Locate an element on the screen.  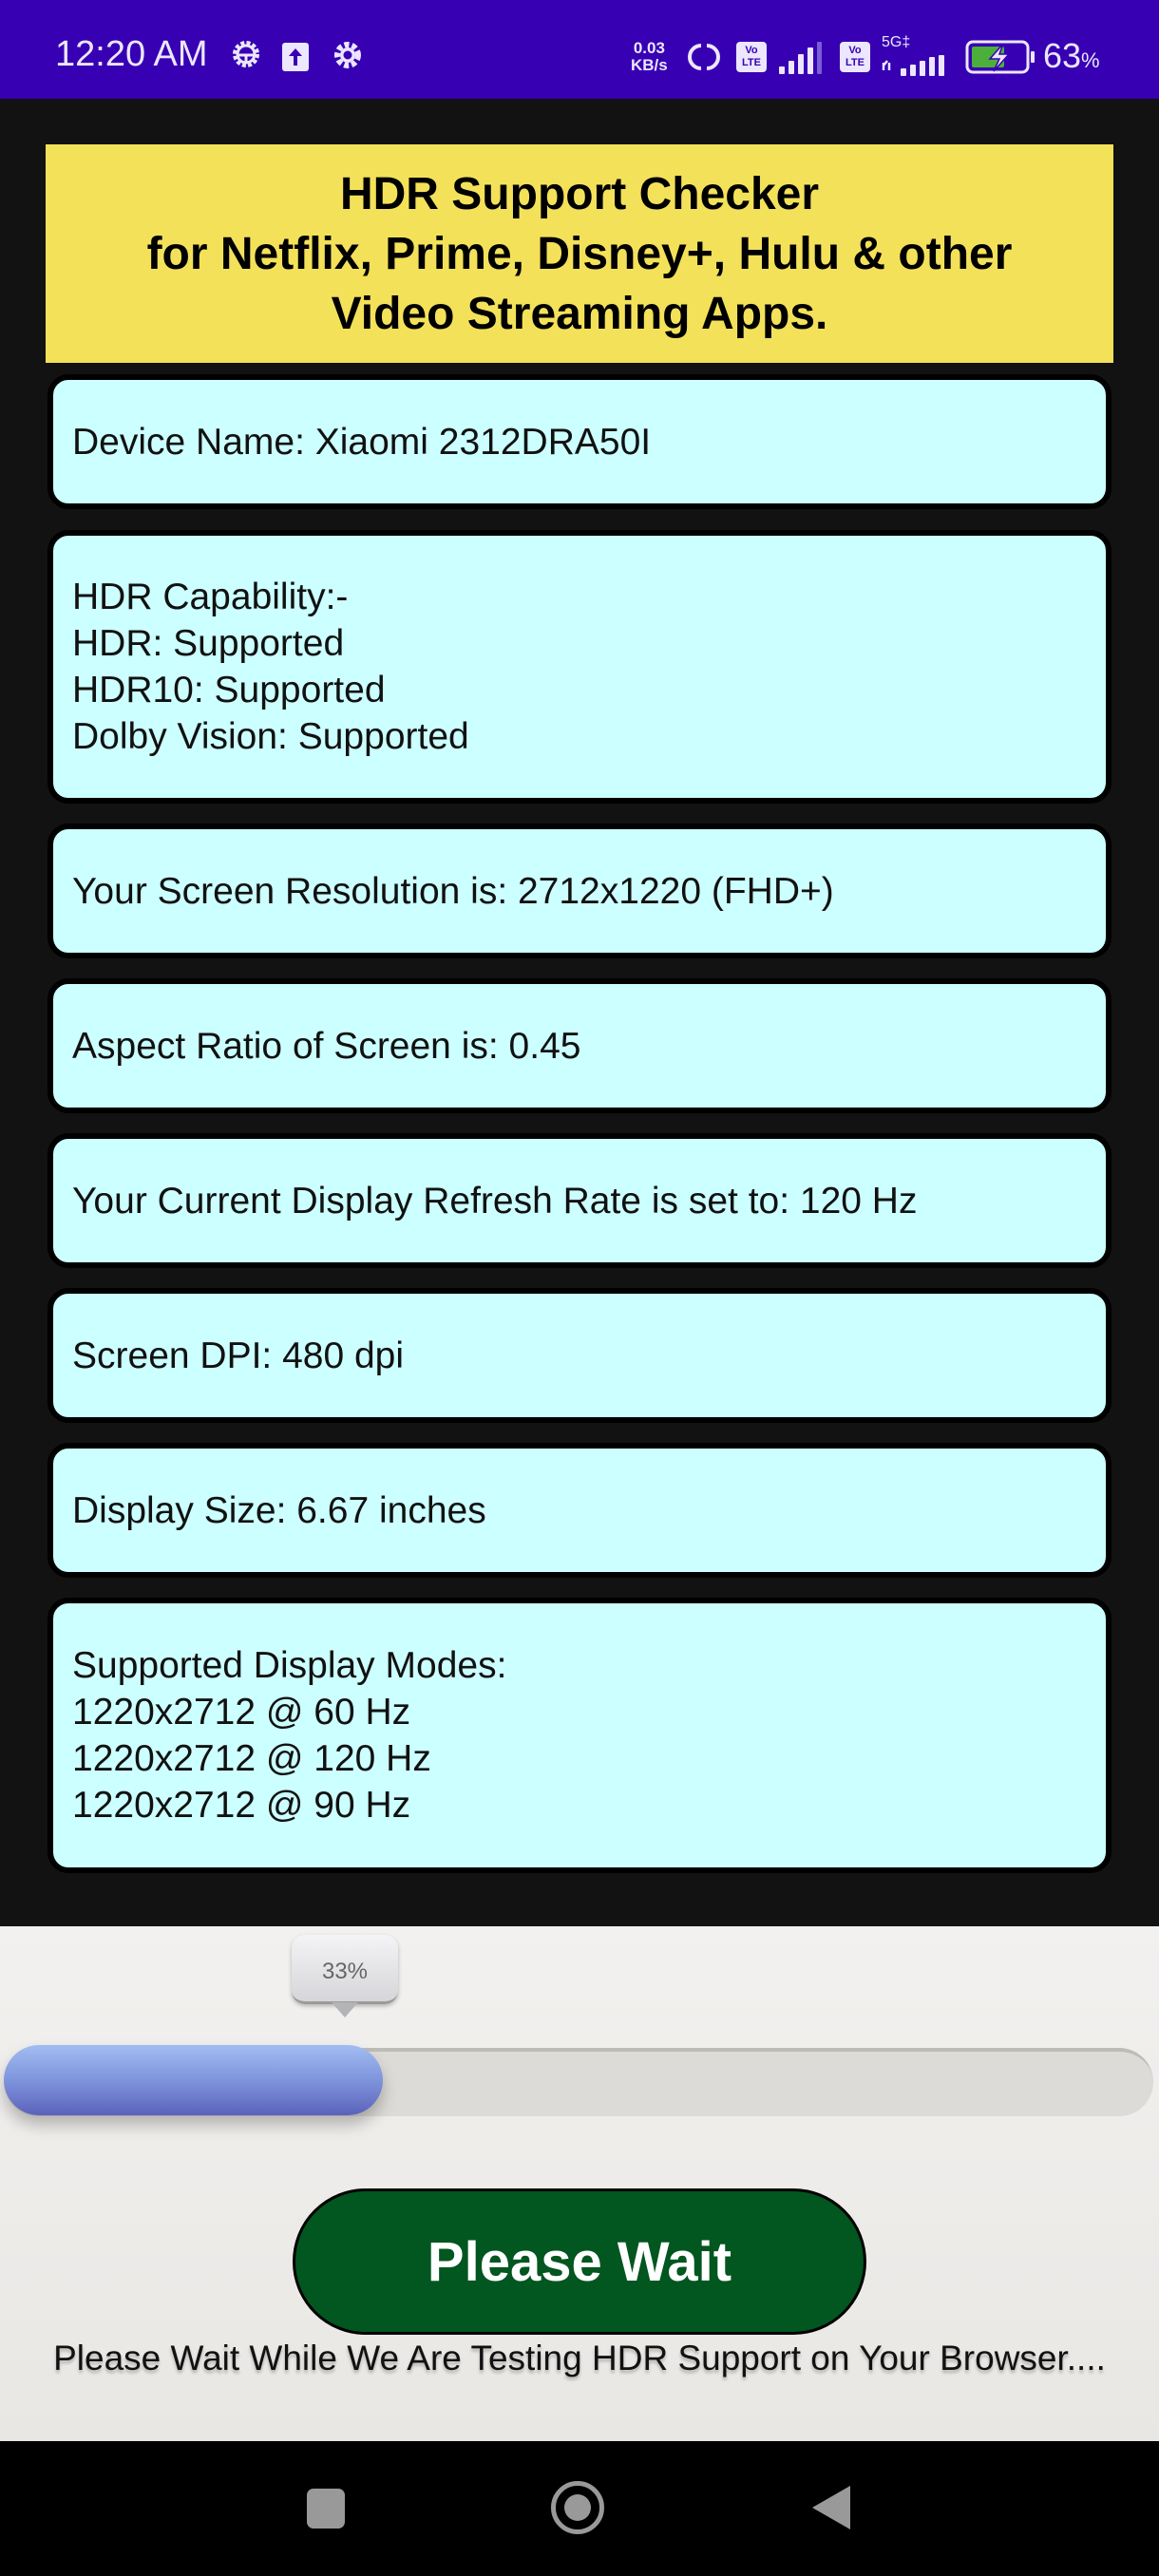
network-speed: 0.03 KB/s is located at coordinates (649, 57).